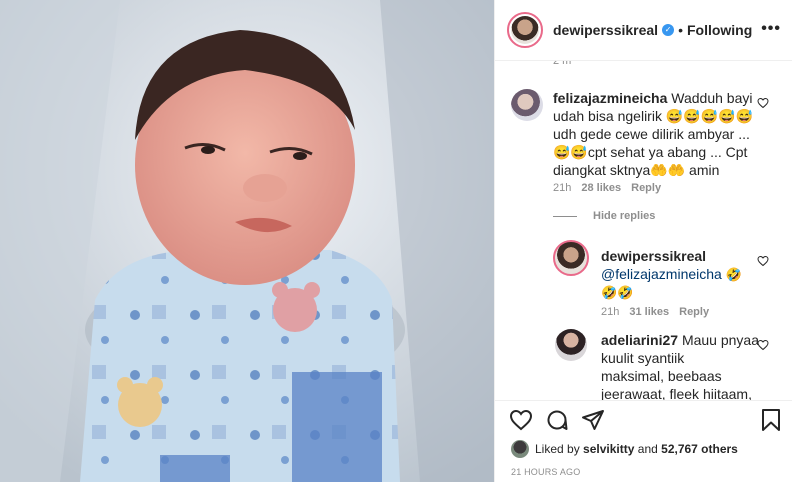  I want to click on comment-meta: 21h 28 likes Reply, so click(607, 188).